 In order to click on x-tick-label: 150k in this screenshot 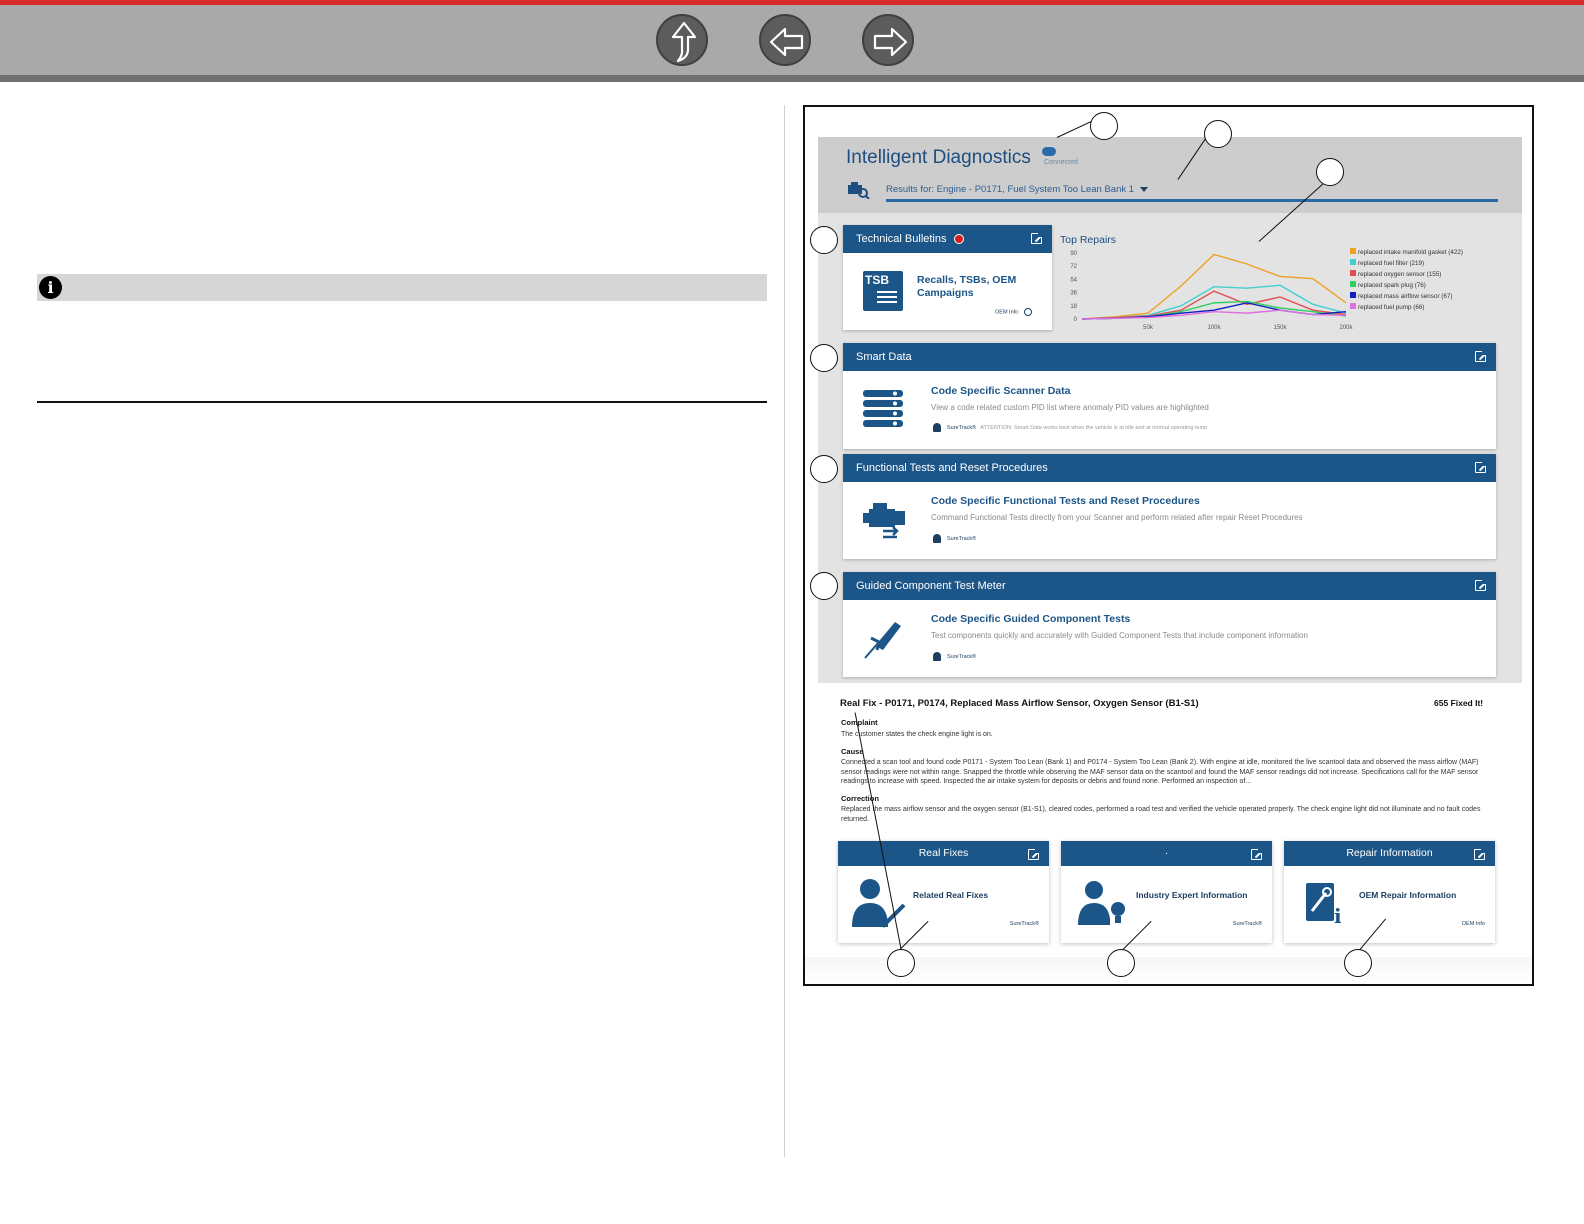, I will do `click(1280, 328)`.